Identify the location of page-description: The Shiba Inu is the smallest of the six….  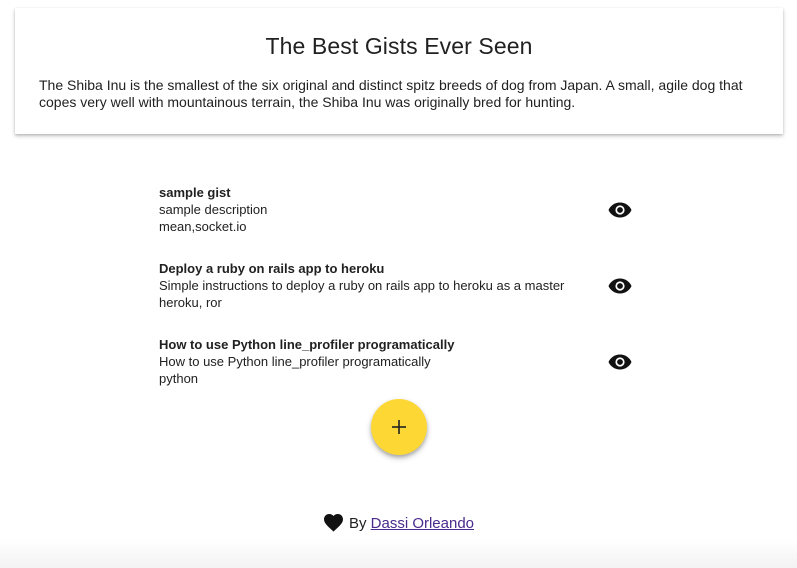
(391, 93).